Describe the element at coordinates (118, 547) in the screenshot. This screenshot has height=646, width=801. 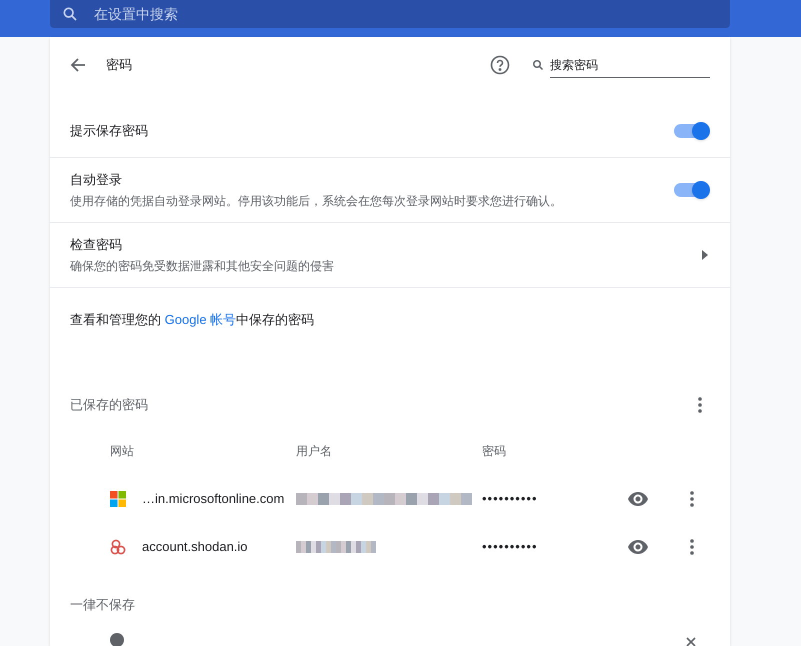
I see `rings-logo-icon` at that location.